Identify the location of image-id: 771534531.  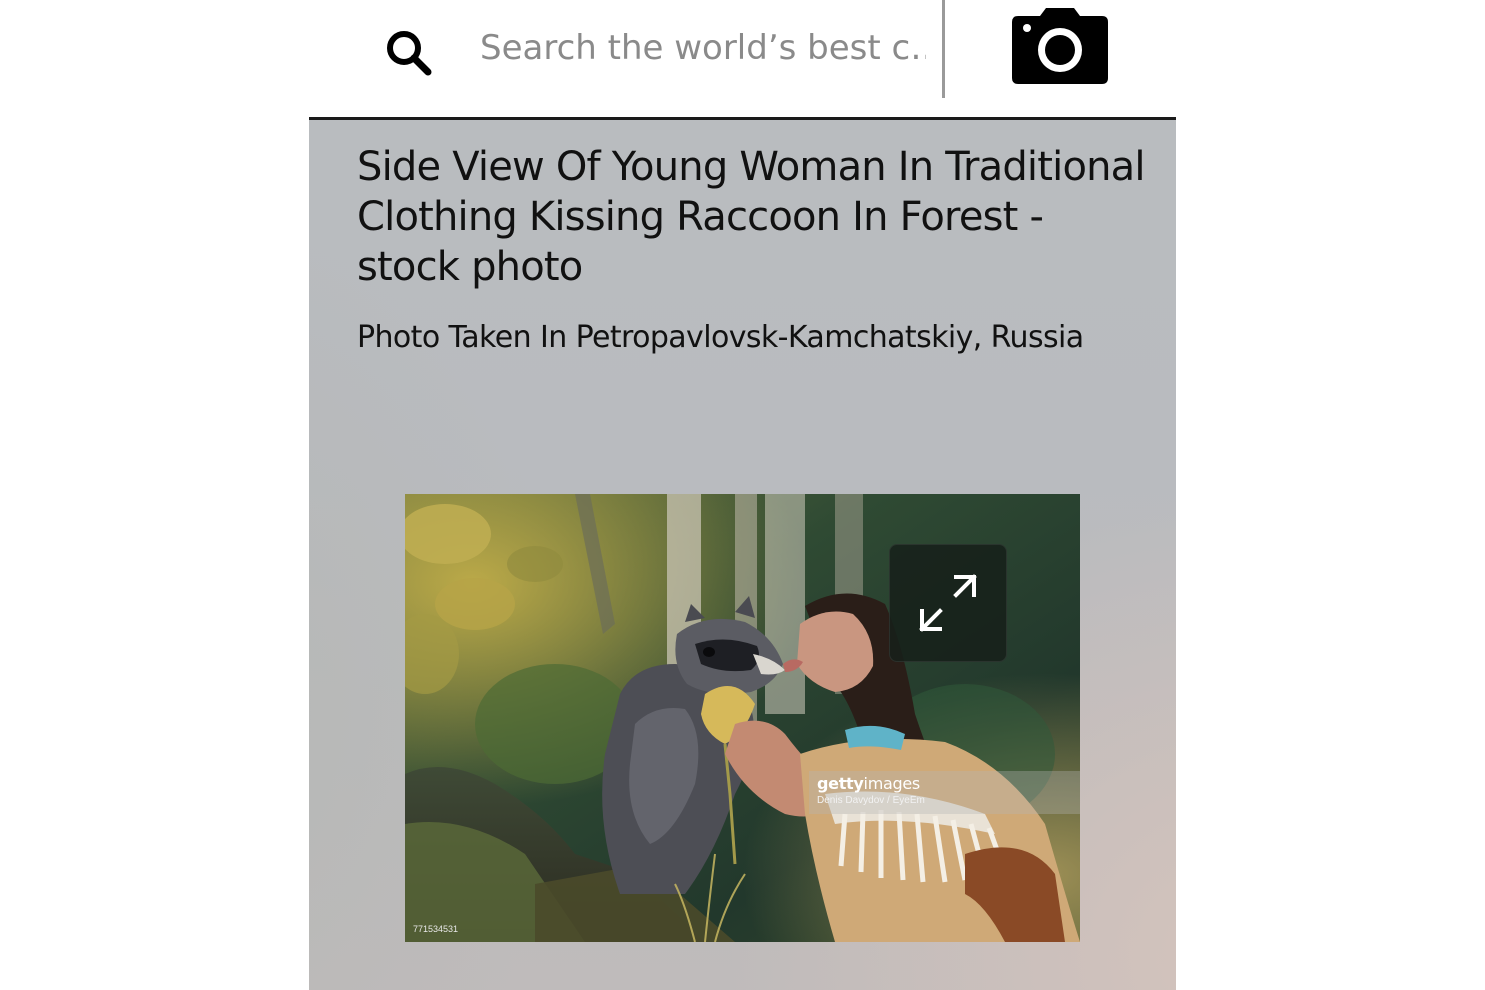
(436, 929).